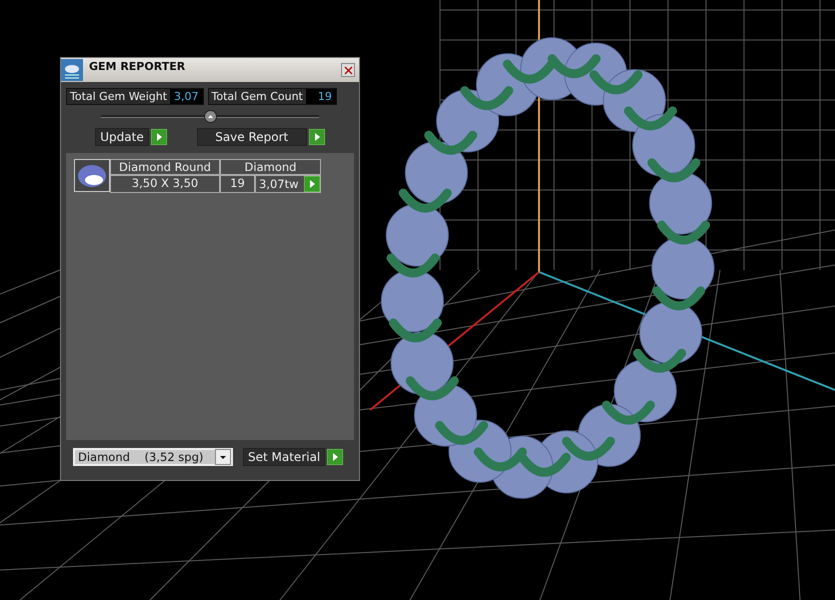  I want to click on gem-material-cell: Diamond, so click(270, 167).